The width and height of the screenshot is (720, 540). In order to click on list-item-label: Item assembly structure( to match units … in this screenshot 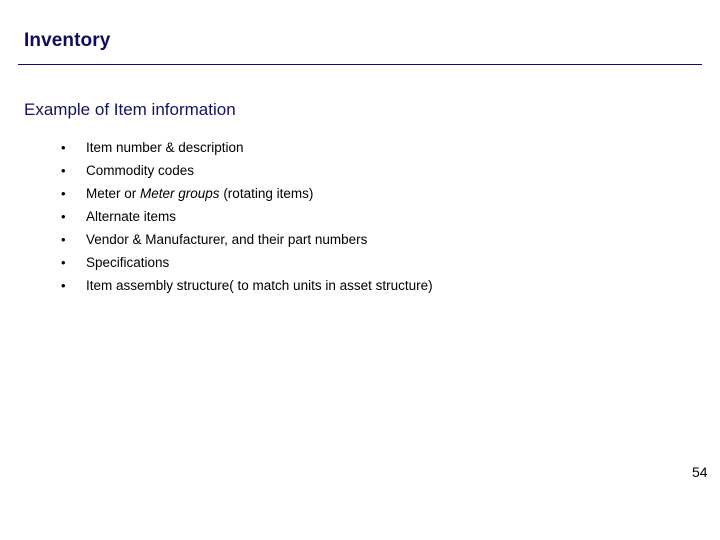, I will do `click(259, 285)`.